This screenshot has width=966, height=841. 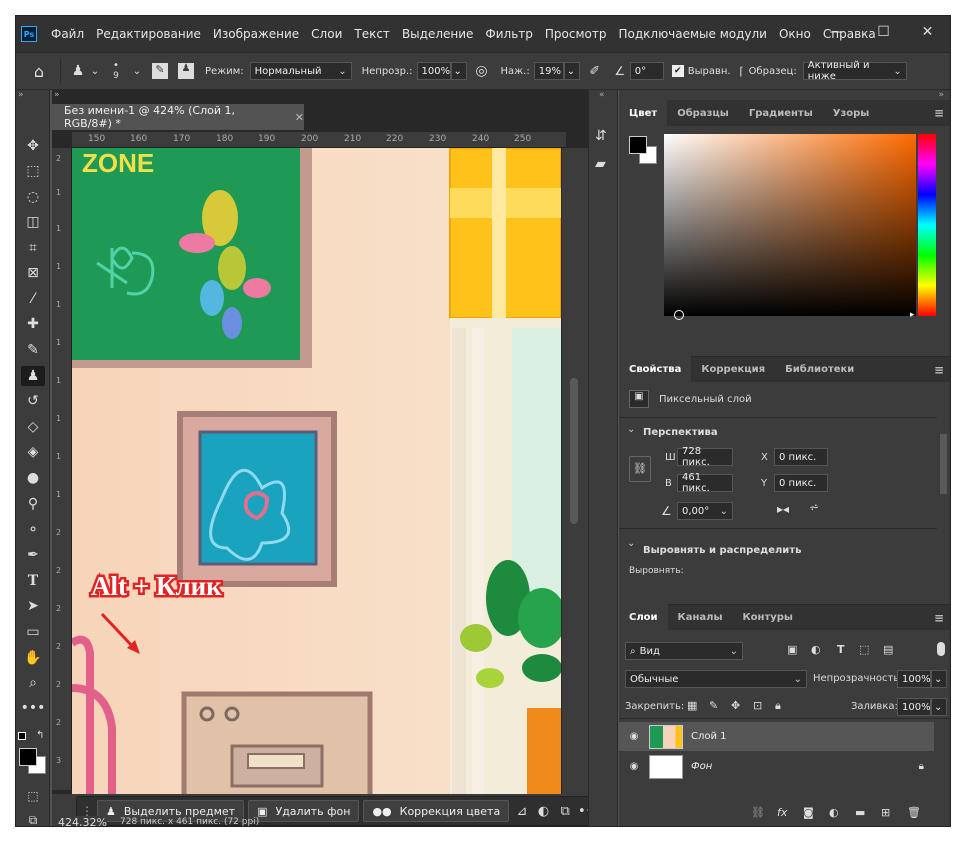 What do you see at coordinates (638, 145) in the screenshot?
I see `fg-color-swatch` at bounding box center [638, 145].